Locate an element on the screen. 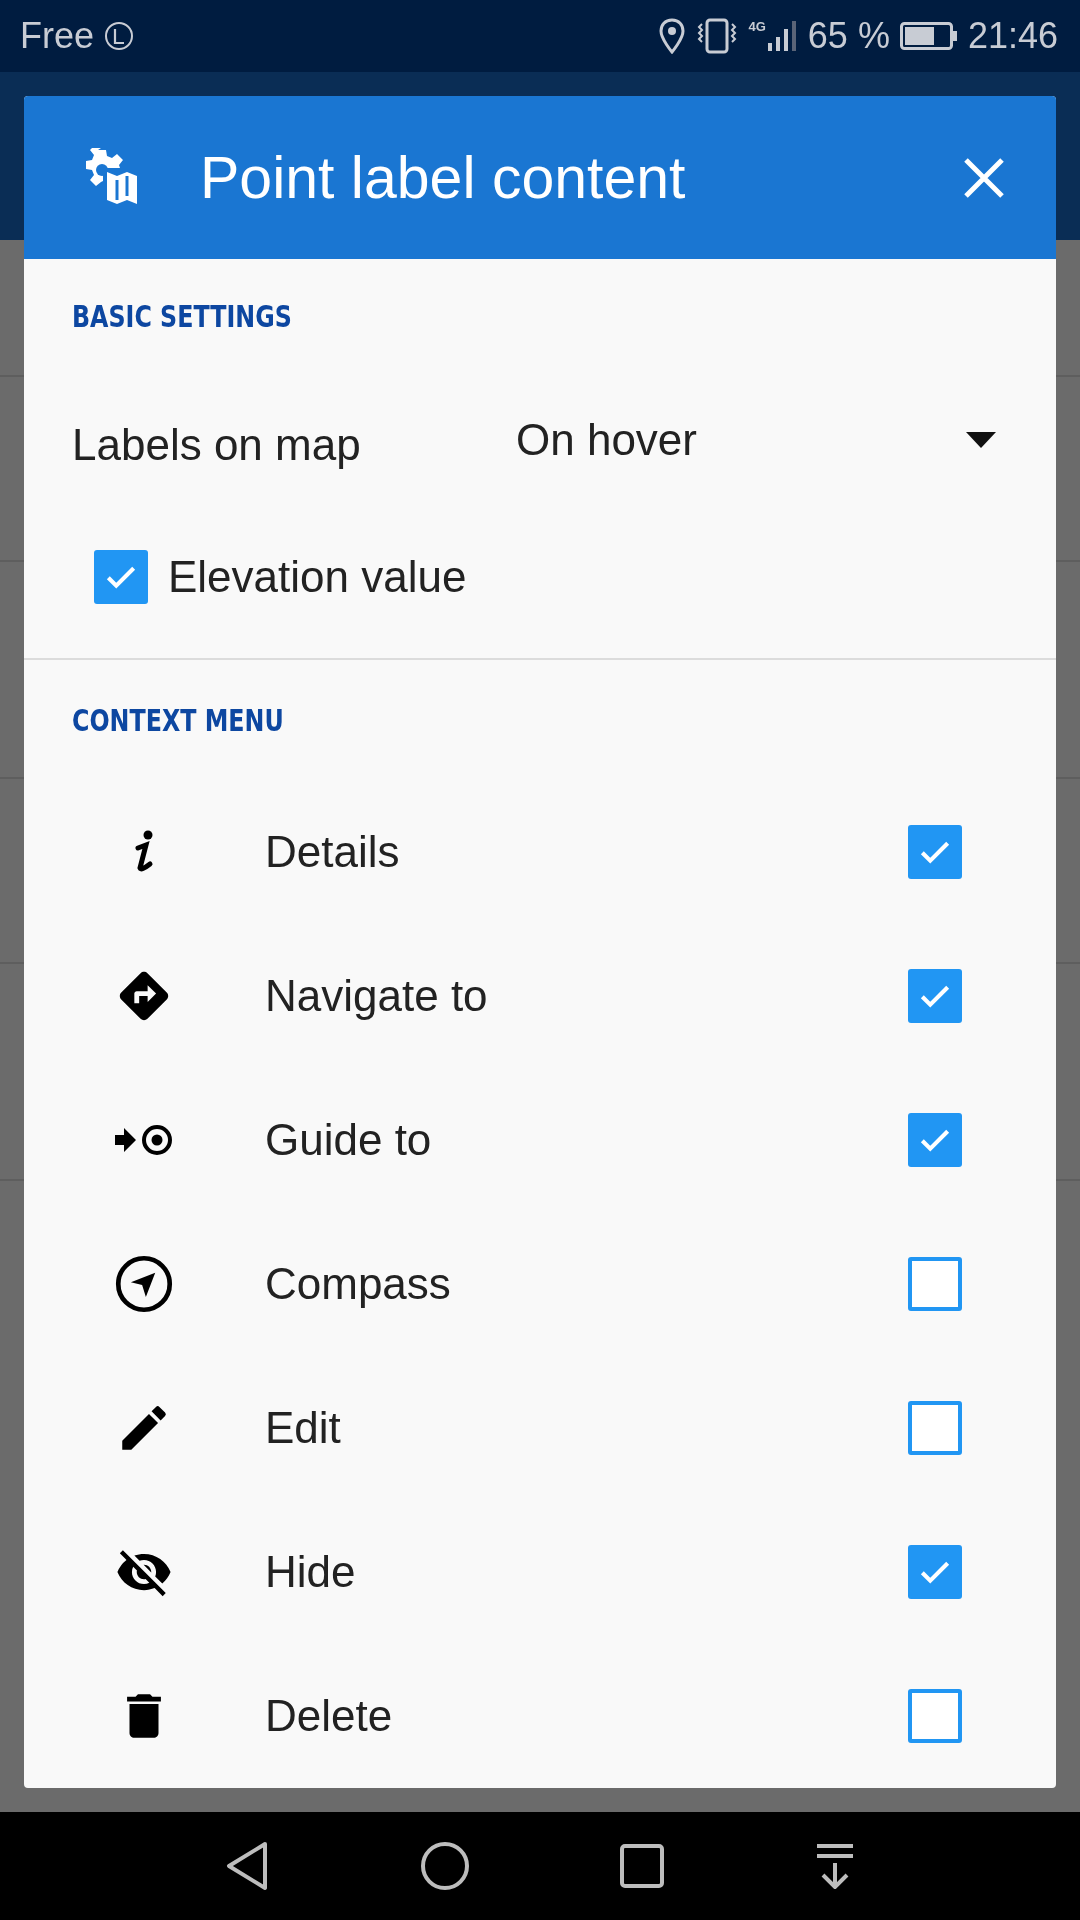 This screenshot has width=1080, height=1920. info-icon is located at coordinates (144, 852).